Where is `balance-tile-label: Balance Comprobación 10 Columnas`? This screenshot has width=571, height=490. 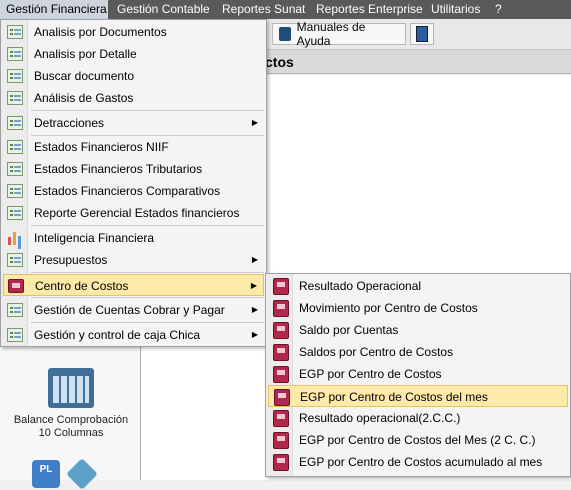
balance-tile-label: Balance Comprobación 10 Columnas is located at coordinates (71, 426).